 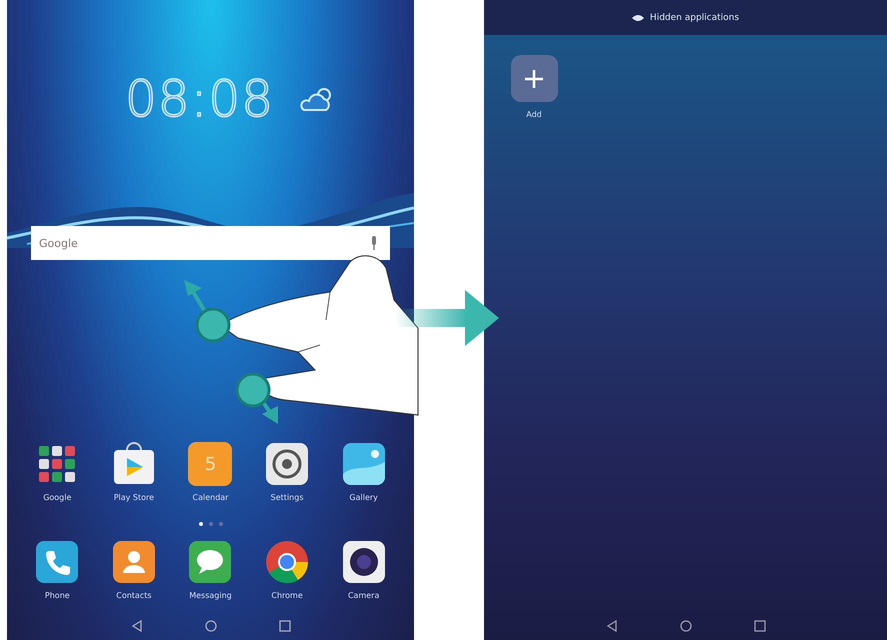 I want to click on screen-title: Hidden applications, so click(x=695, y=17).